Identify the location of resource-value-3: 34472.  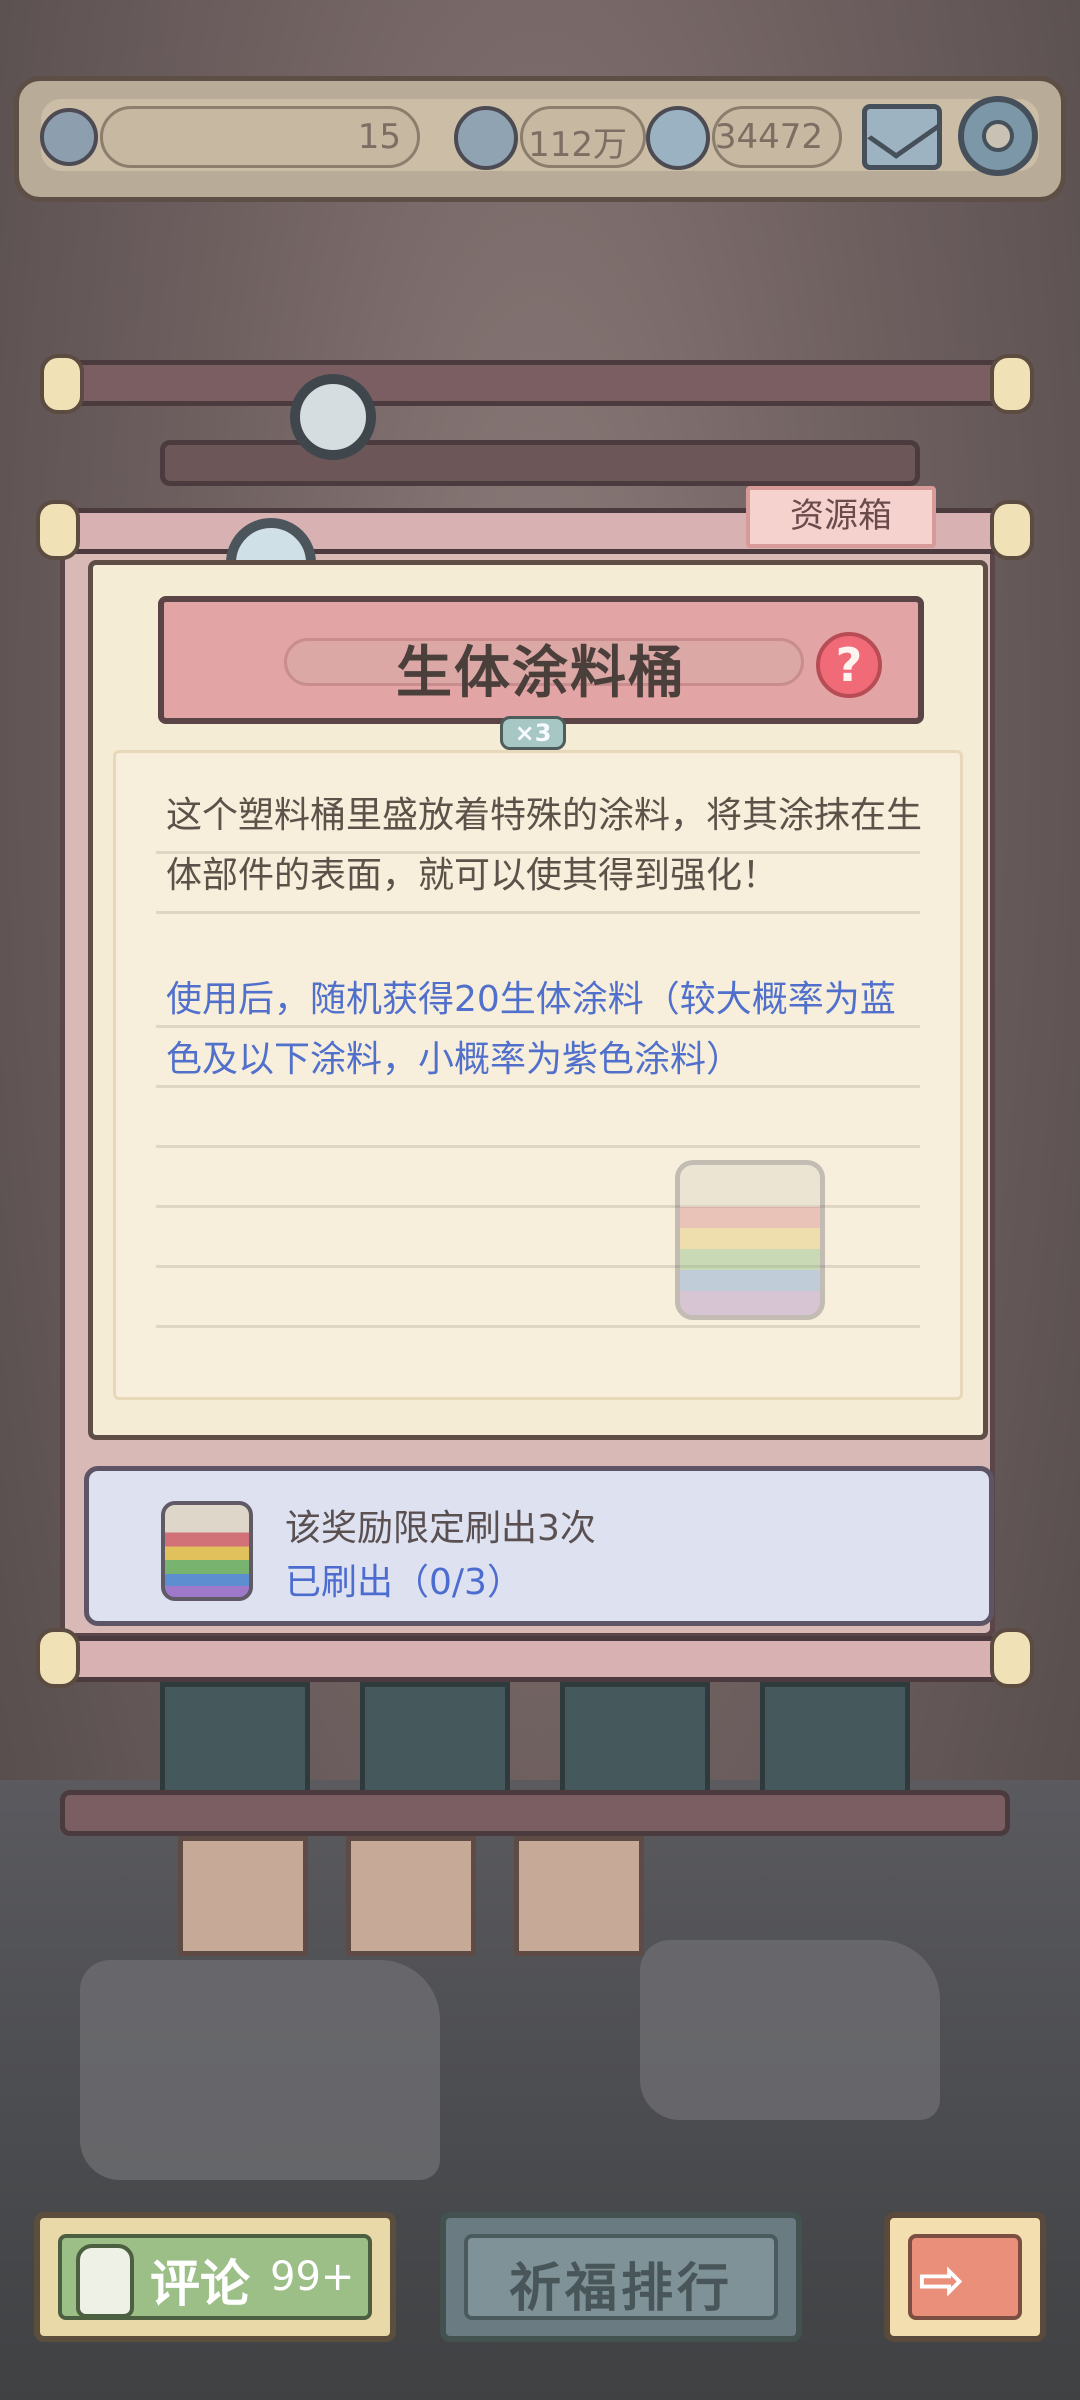
(768, 137).